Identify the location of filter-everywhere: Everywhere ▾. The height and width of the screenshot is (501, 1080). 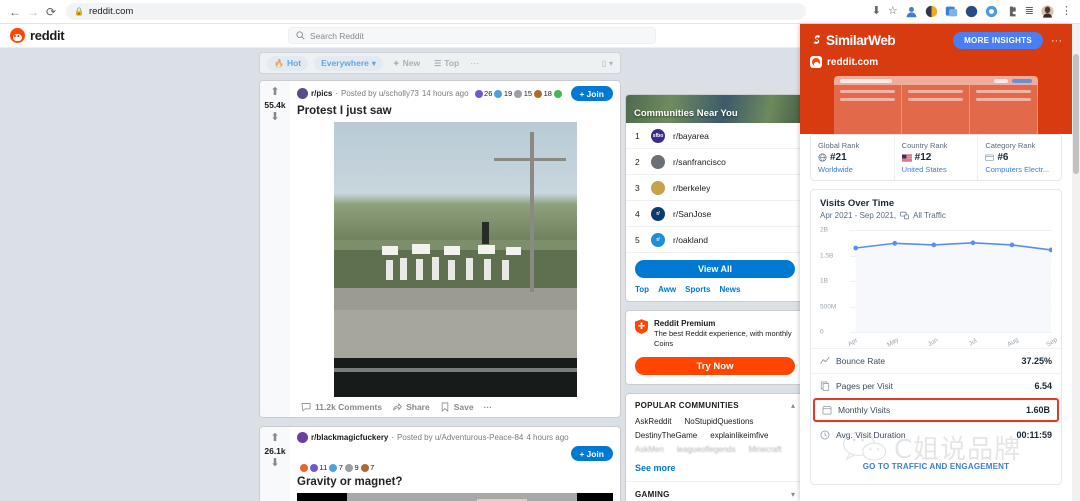
(348, 63).